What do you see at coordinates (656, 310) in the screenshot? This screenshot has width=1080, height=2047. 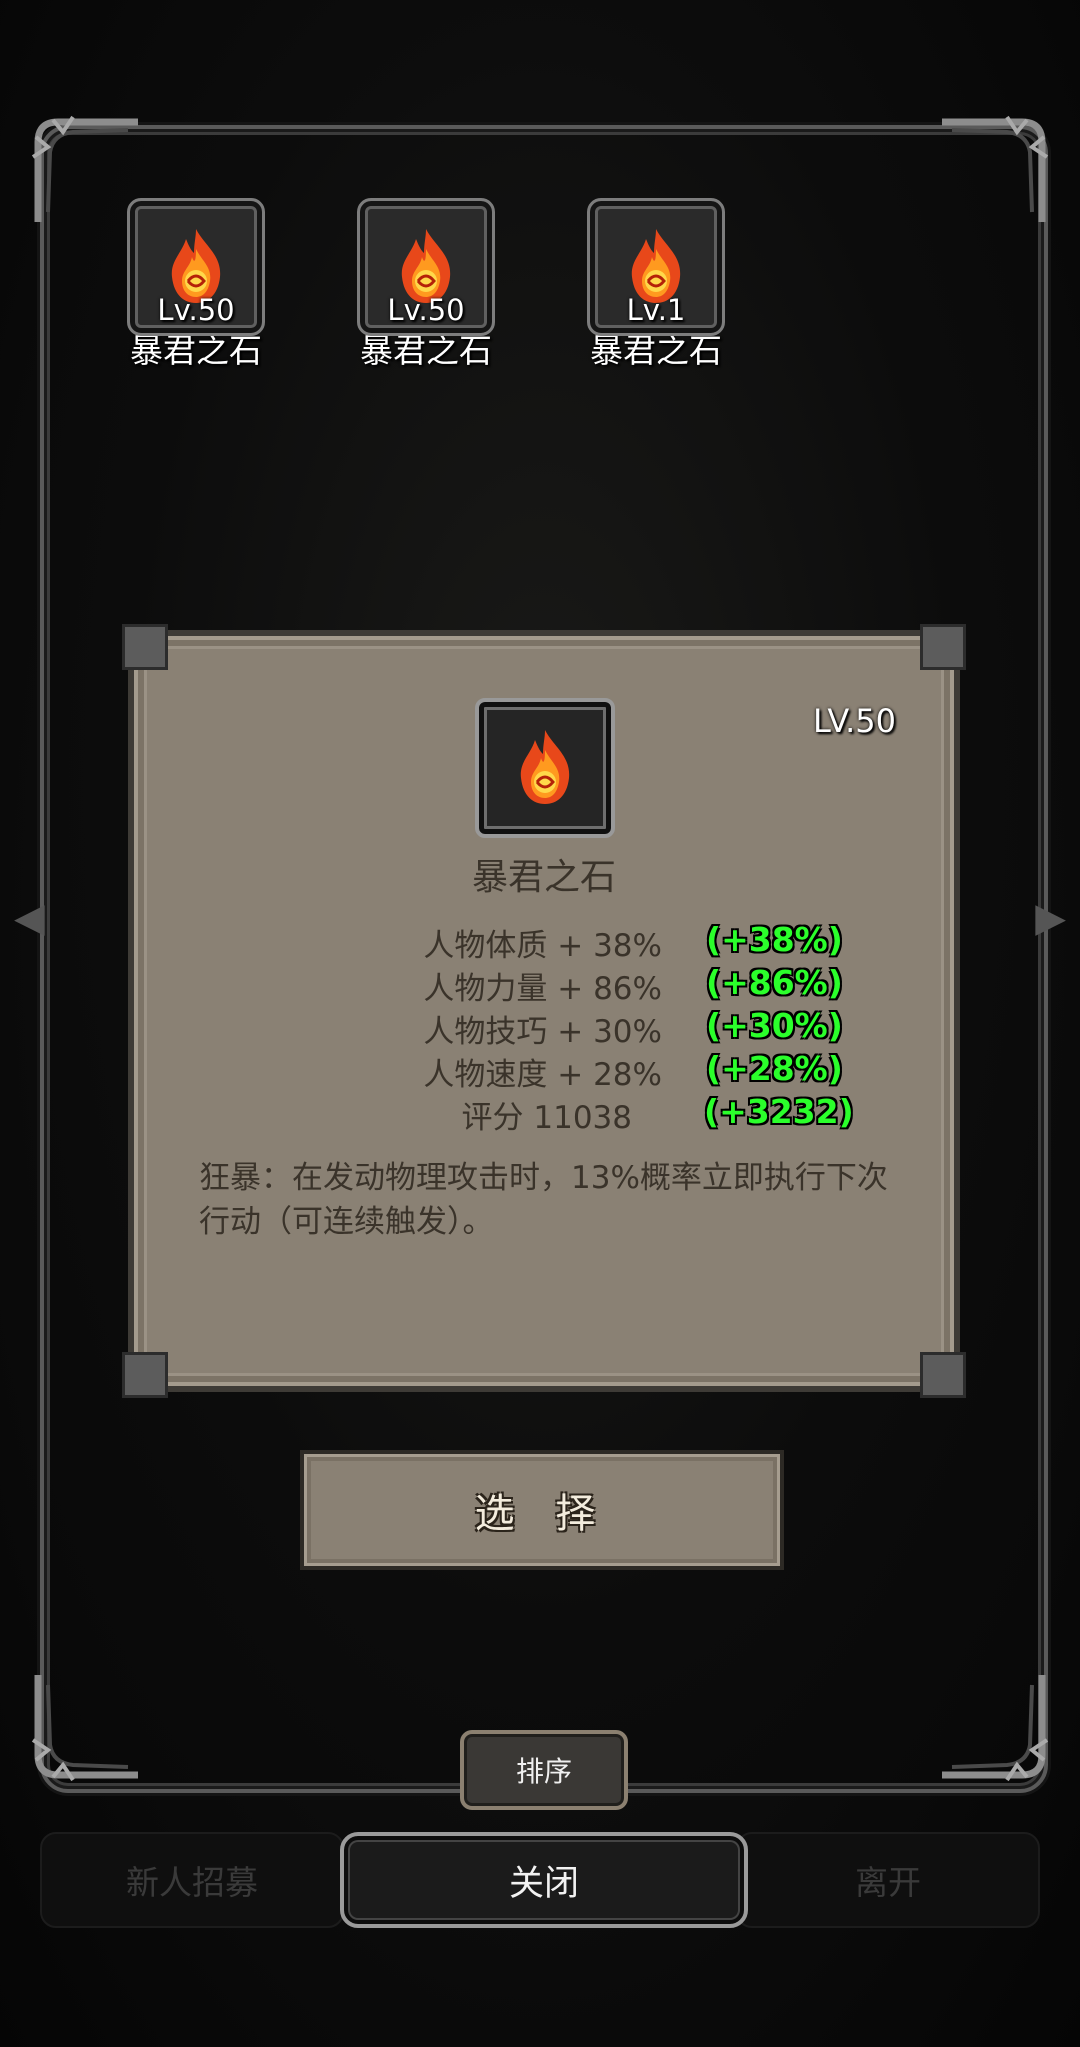 I see `item-level: Lv.1` at bounding box center [656, 310].